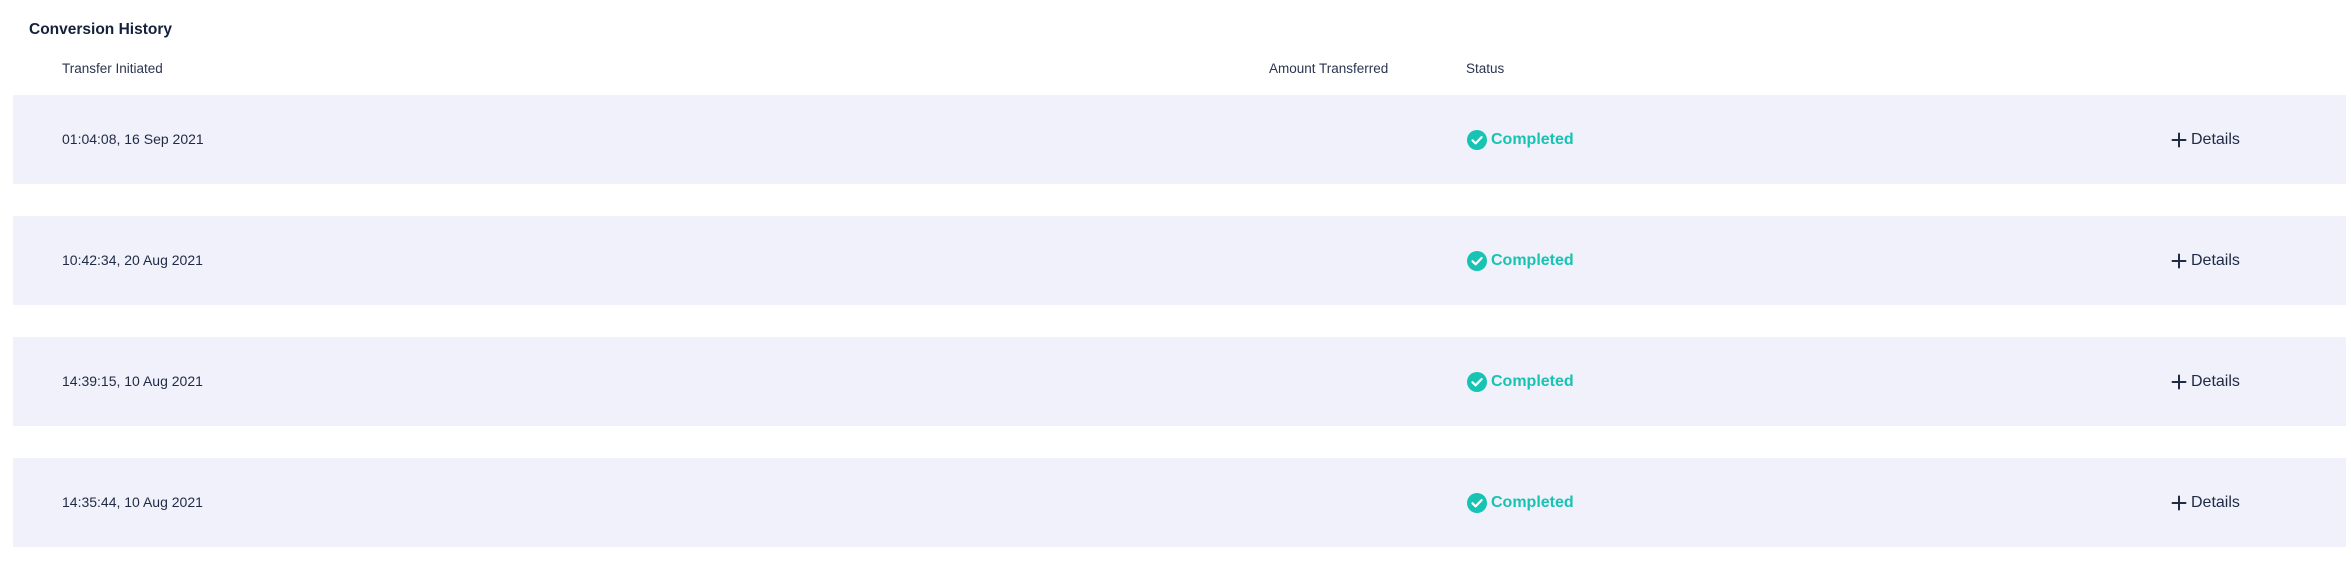 The height and width of the screenshot is (582, 2351). I want to click on transfer-initiated-cell: 14:39:15, 10 Aug 2021, so click(132, 381).